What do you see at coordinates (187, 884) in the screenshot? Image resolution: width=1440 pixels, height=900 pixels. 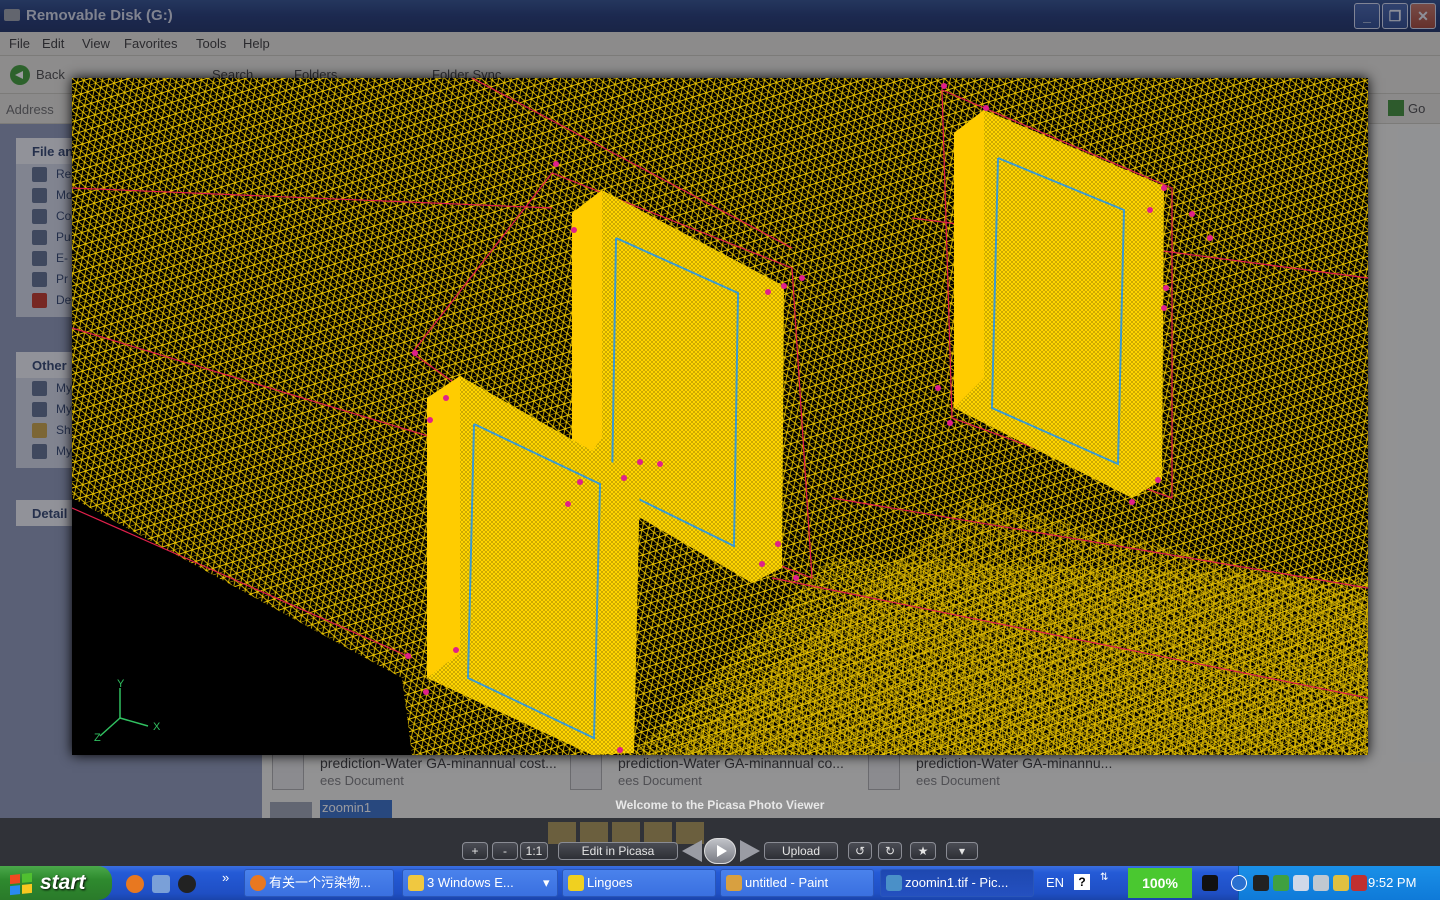 I see `qq-quicklaunch-icon` at bounding box center [187, 884].